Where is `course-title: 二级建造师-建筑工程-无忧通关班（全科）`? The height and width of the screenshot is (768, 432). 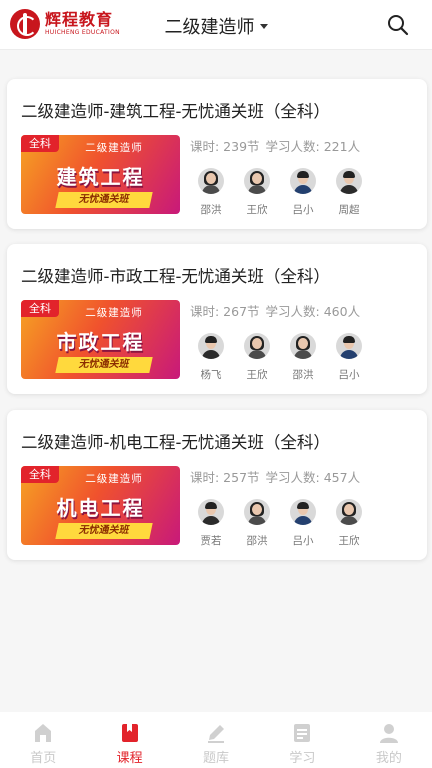
course-title: 二级建造师-建筑工程-无忧通关班（全科） is located at coordinates (175, 111).